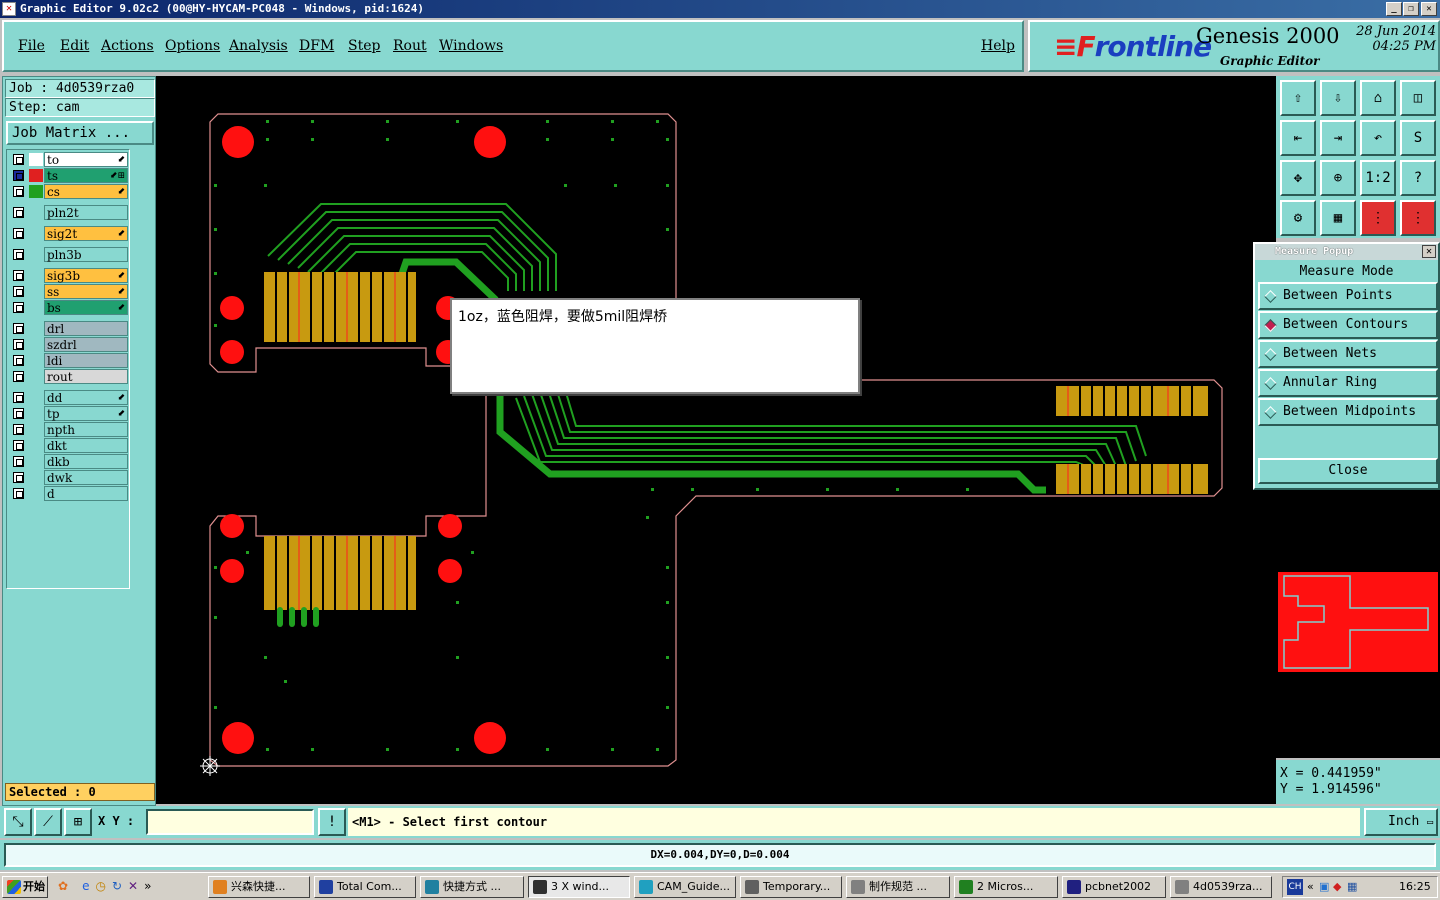  I want to click on restore-button: ❐, so click(1411, 9).